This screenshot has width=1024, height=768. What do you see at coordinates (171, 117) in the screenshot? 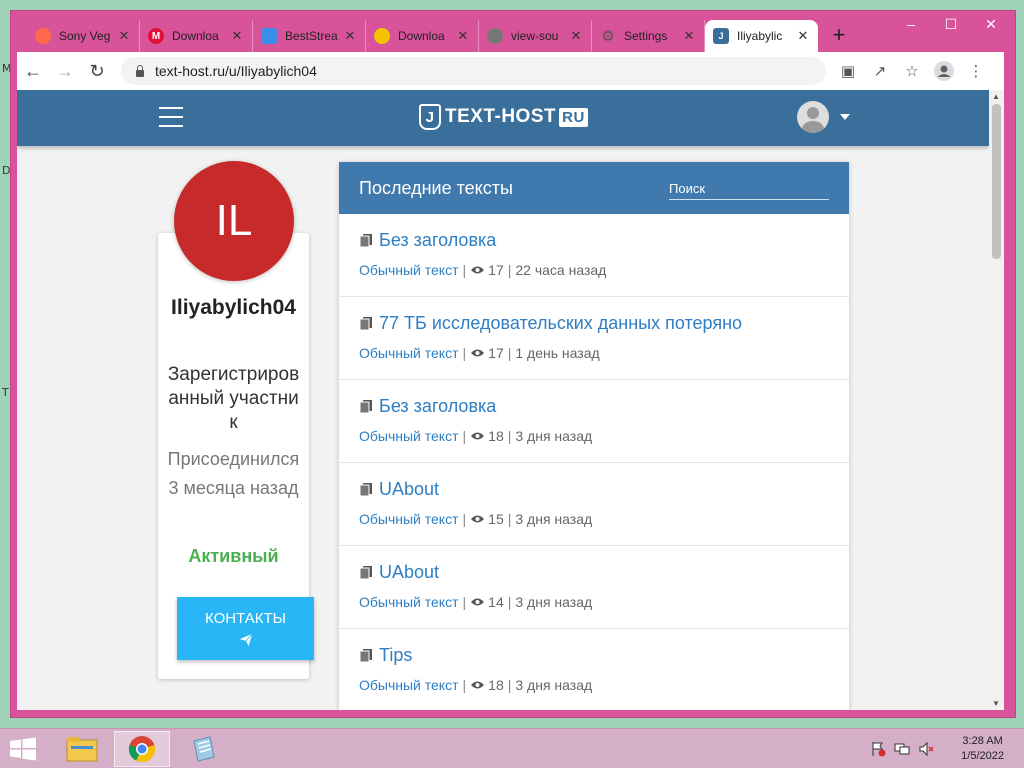
I see `hamburger-menu-icon` at bounding box center [171, 117].